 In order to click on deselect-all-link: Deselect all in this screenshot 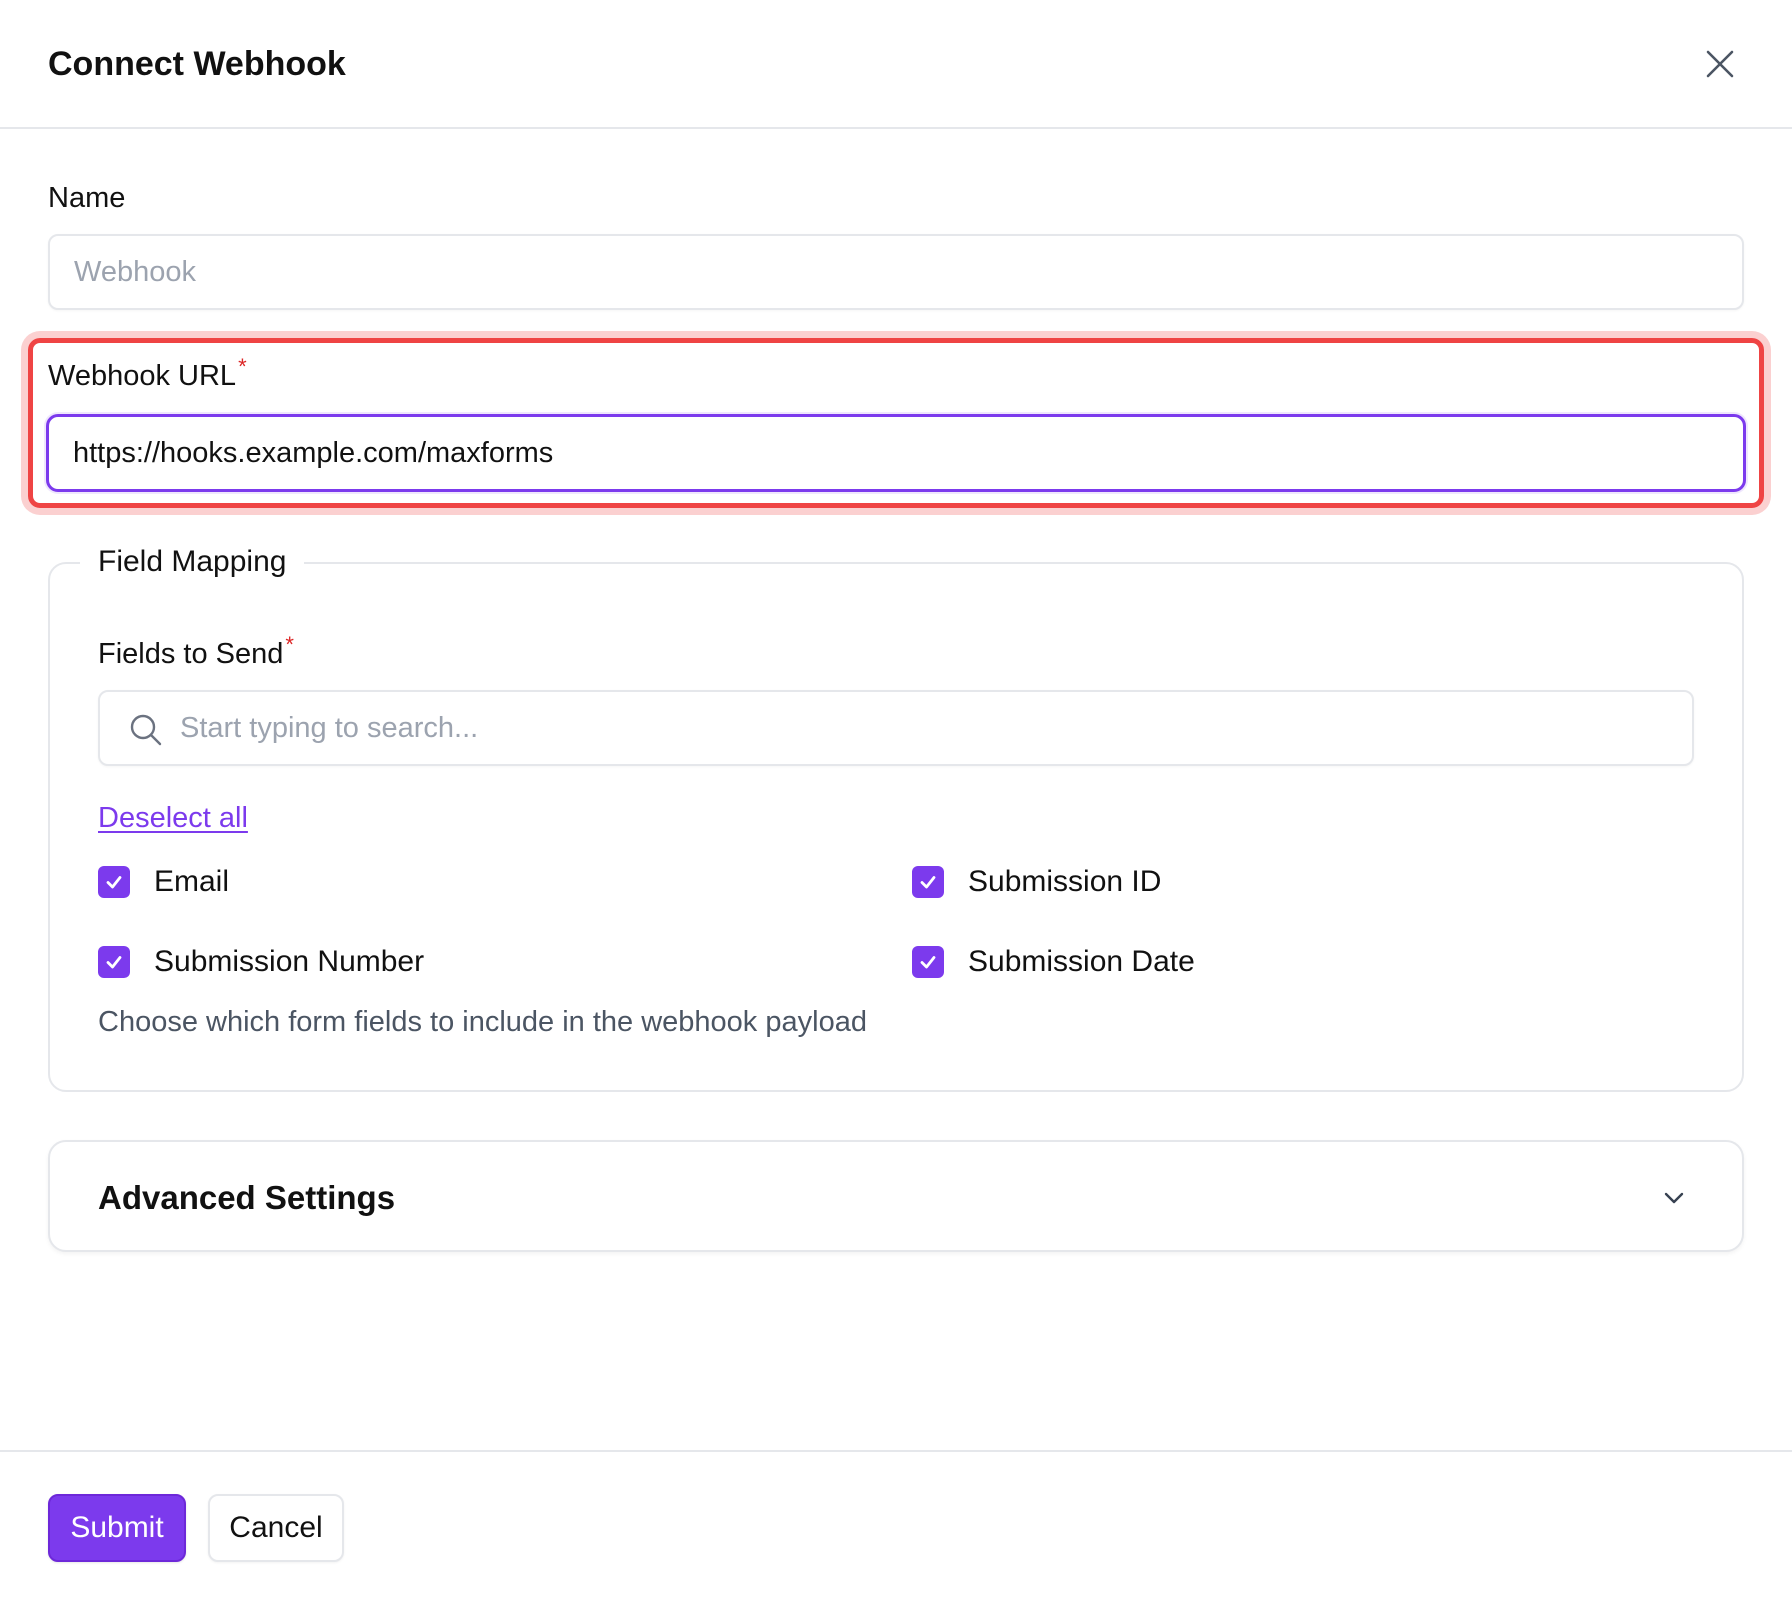, I will do `click(173, 818)`.